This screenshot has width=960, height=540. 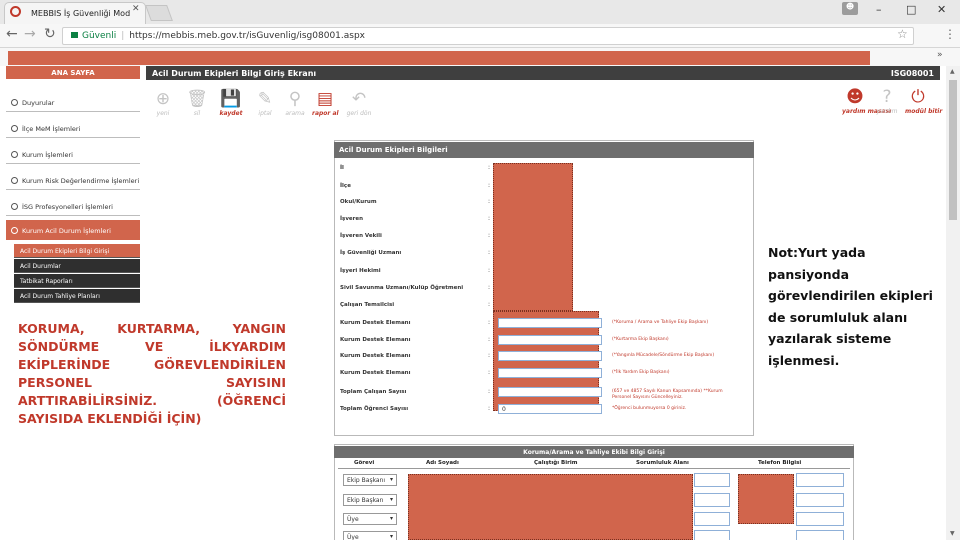 What do you see at coordinates (375, 323) in the screenshot?
I see `form-label: Kurum Destek Elemanı` at bounding box center [375, 323].